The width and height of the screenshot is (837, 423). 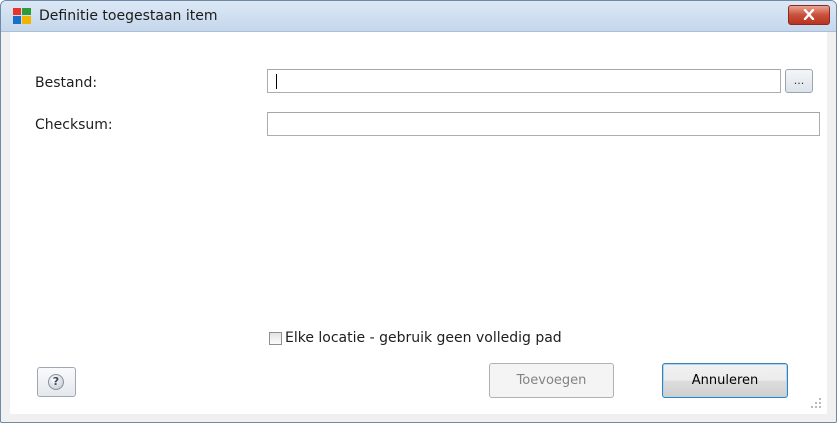 What do you see at coordinates (22, 16) in the screenshot?
I see `avg-logo-icon` at bounding box center [22, 16].